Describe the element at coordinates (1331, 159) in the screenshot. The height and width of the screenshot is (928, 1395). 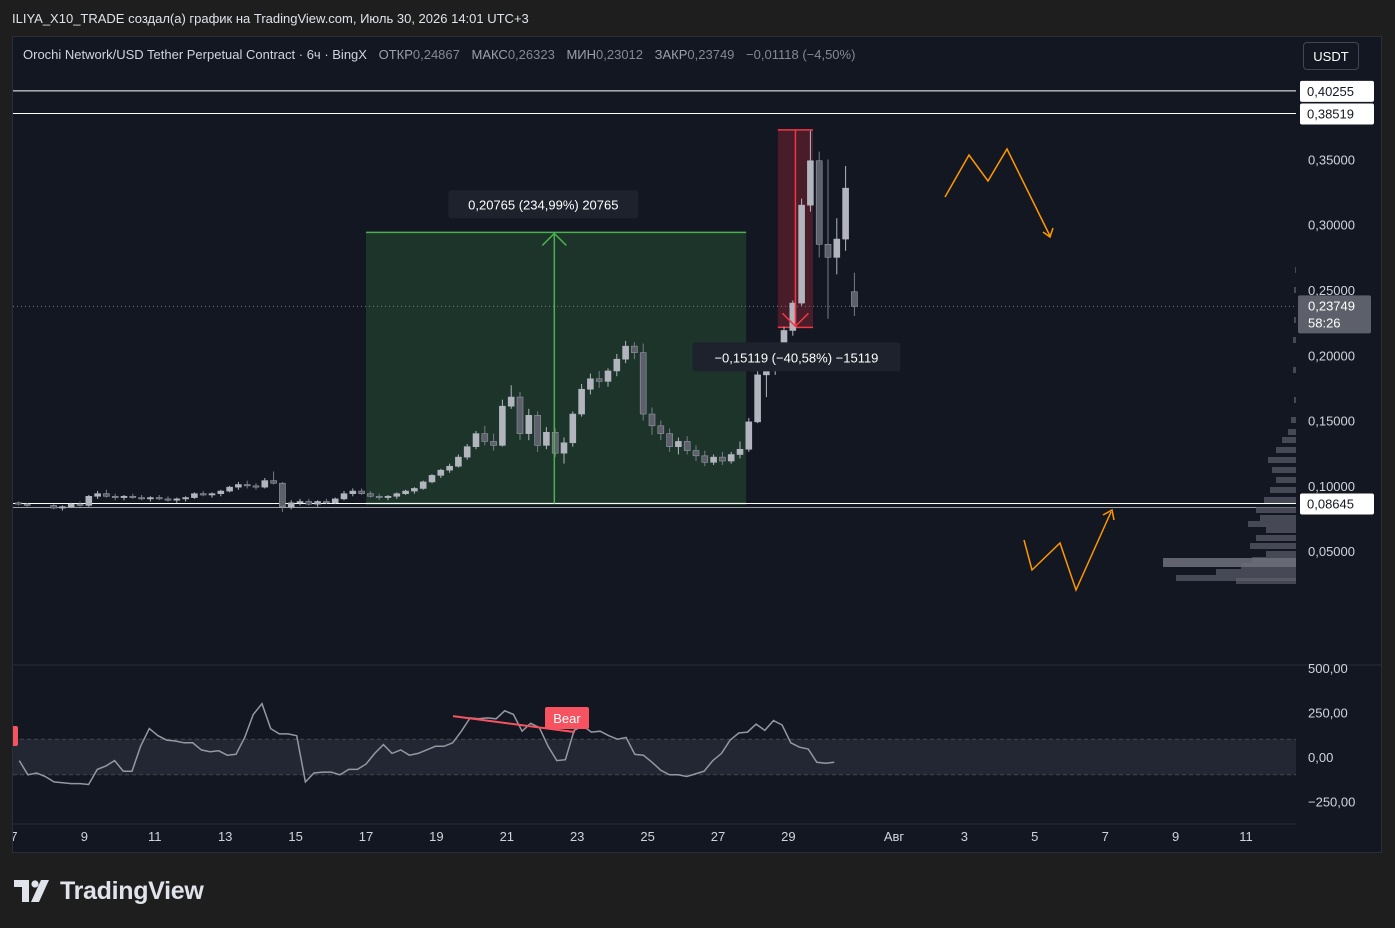
I see `price-tick-label: 0,35000` at that location.